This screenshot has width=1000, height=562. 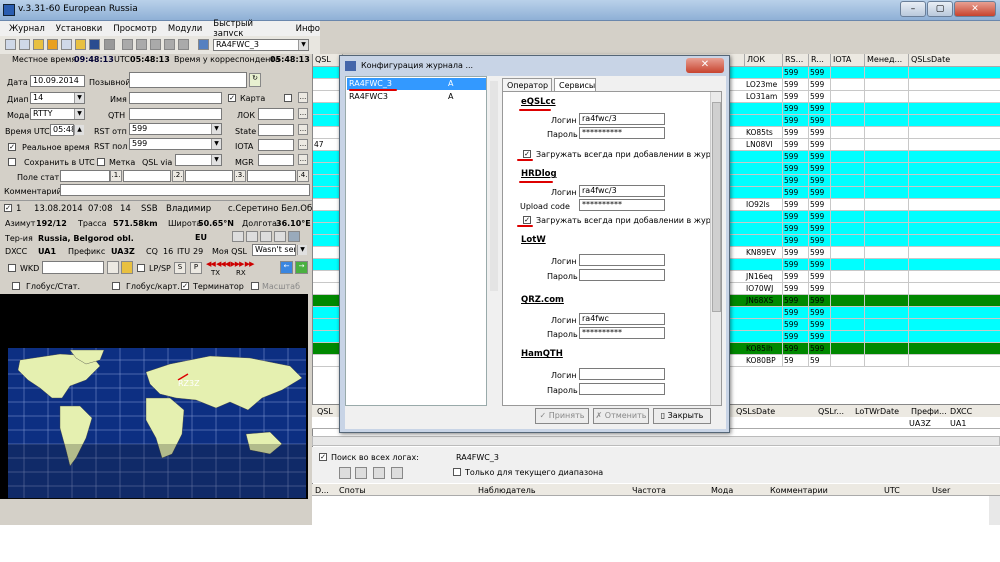 What do you see at coordinates (294, 236) in the screenshot?
I see `globe-icon` at bounding box center [294, 236].